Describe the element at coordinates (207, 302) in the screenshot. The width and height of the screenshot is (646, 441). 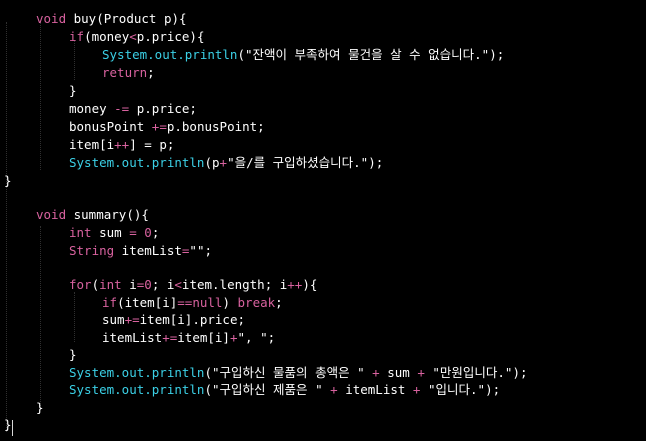
I see `keyword-token: null` at that location.